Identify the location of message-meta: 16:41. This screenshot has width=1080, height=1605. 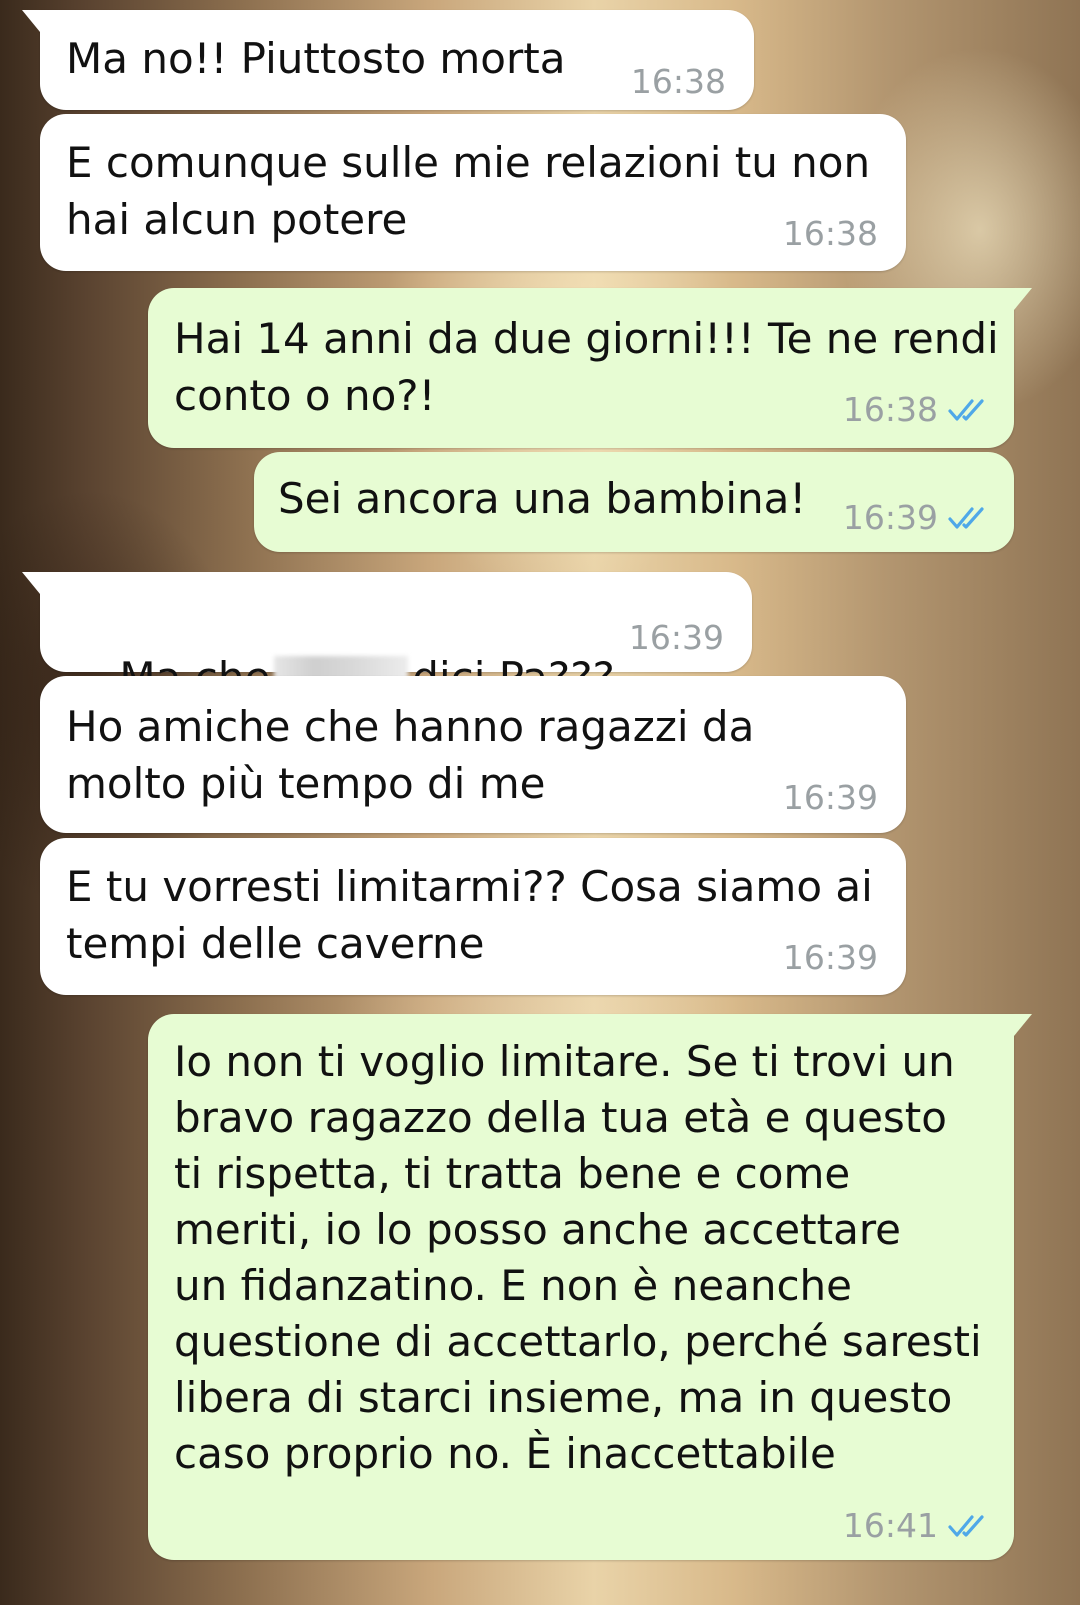
(917, 1526).